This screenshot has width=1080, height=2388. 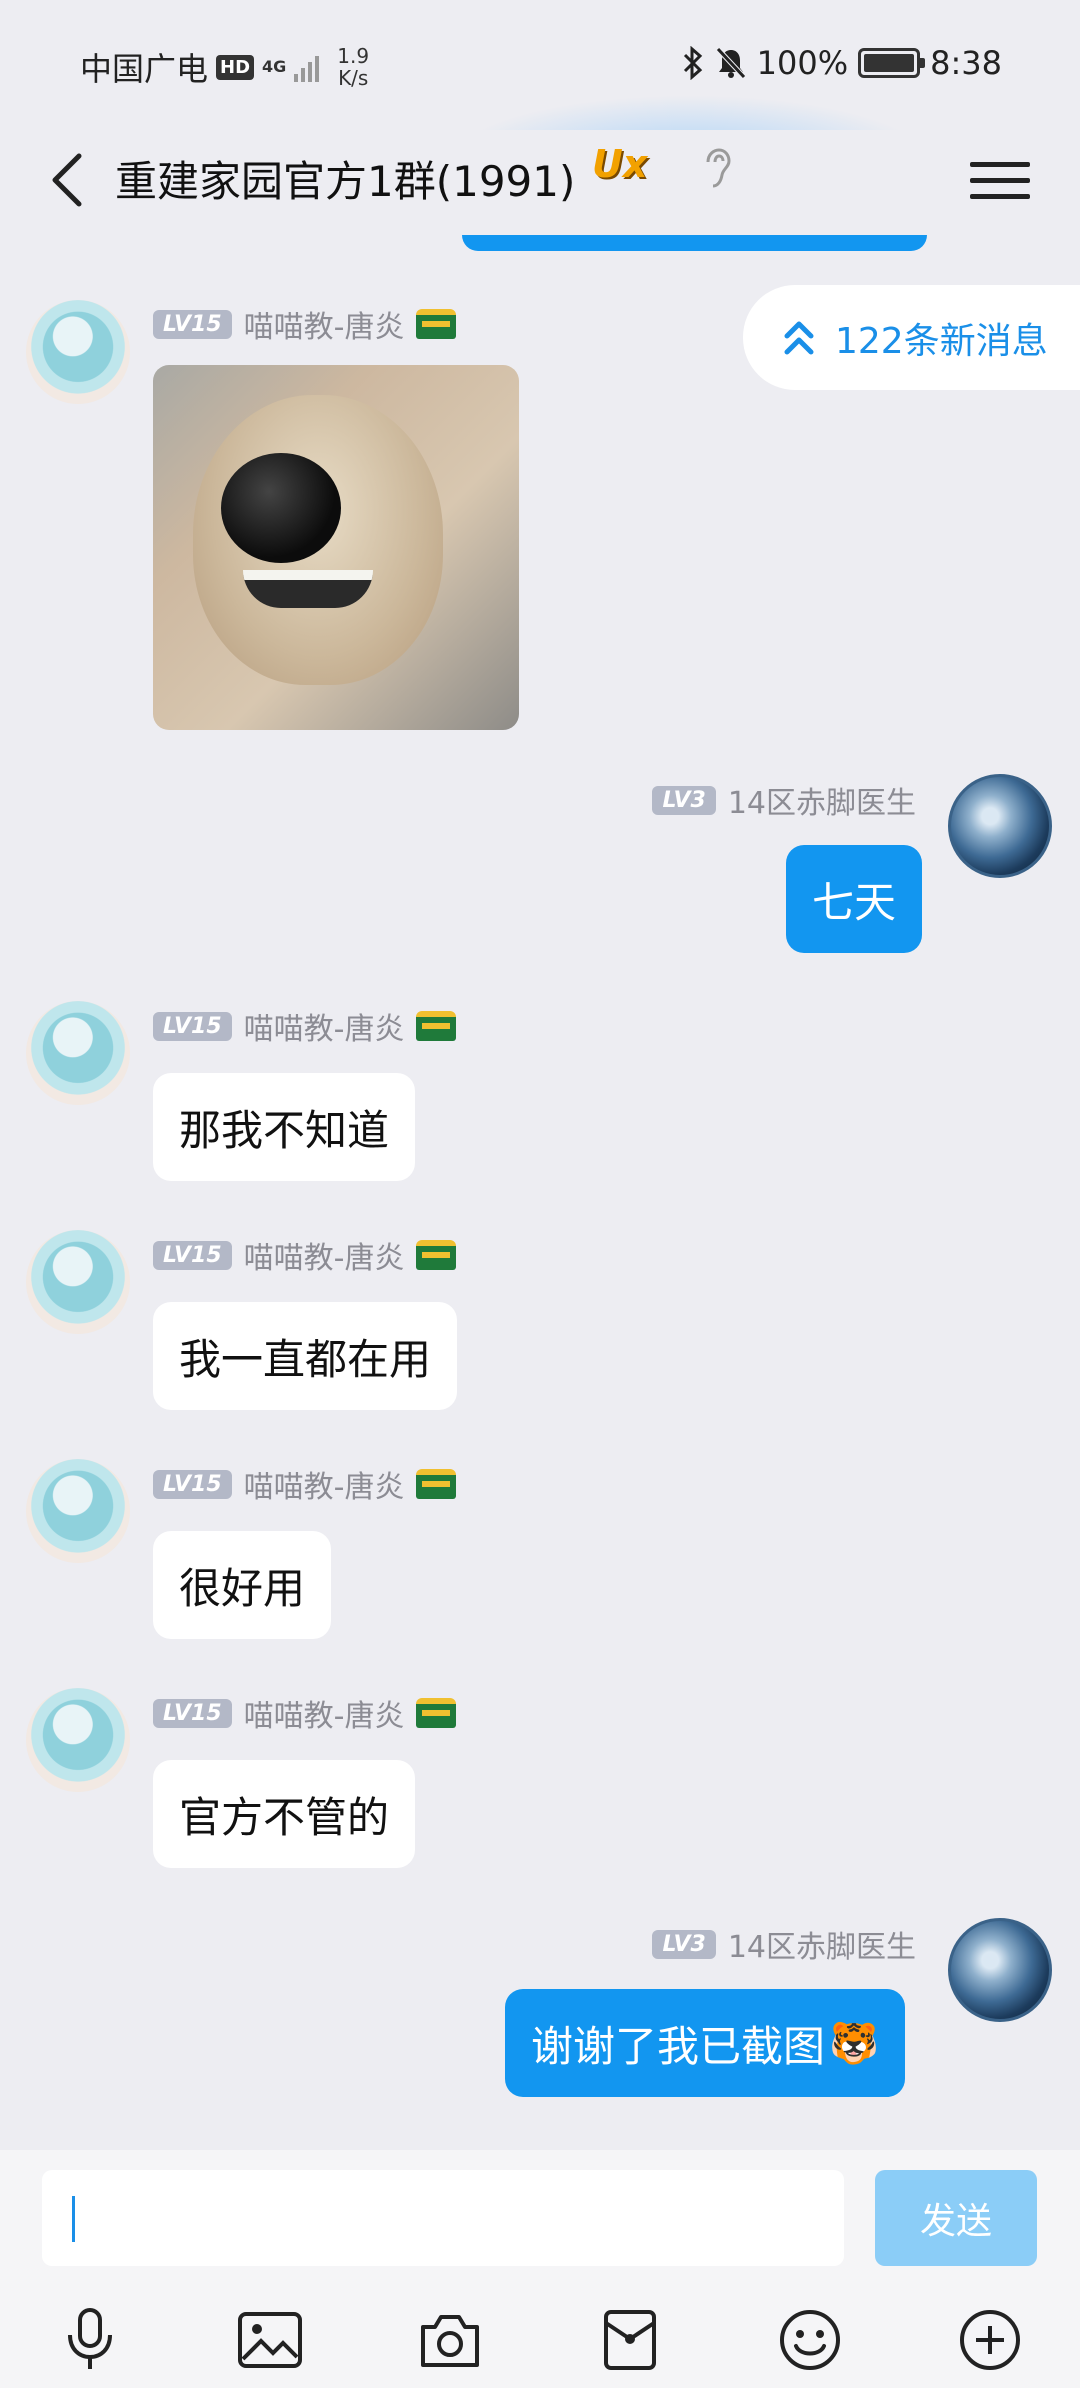 What do you see at coordinates (730, 63) in the screenshot?
I see `mute-bell-icon` at bounding box center [730, 63].